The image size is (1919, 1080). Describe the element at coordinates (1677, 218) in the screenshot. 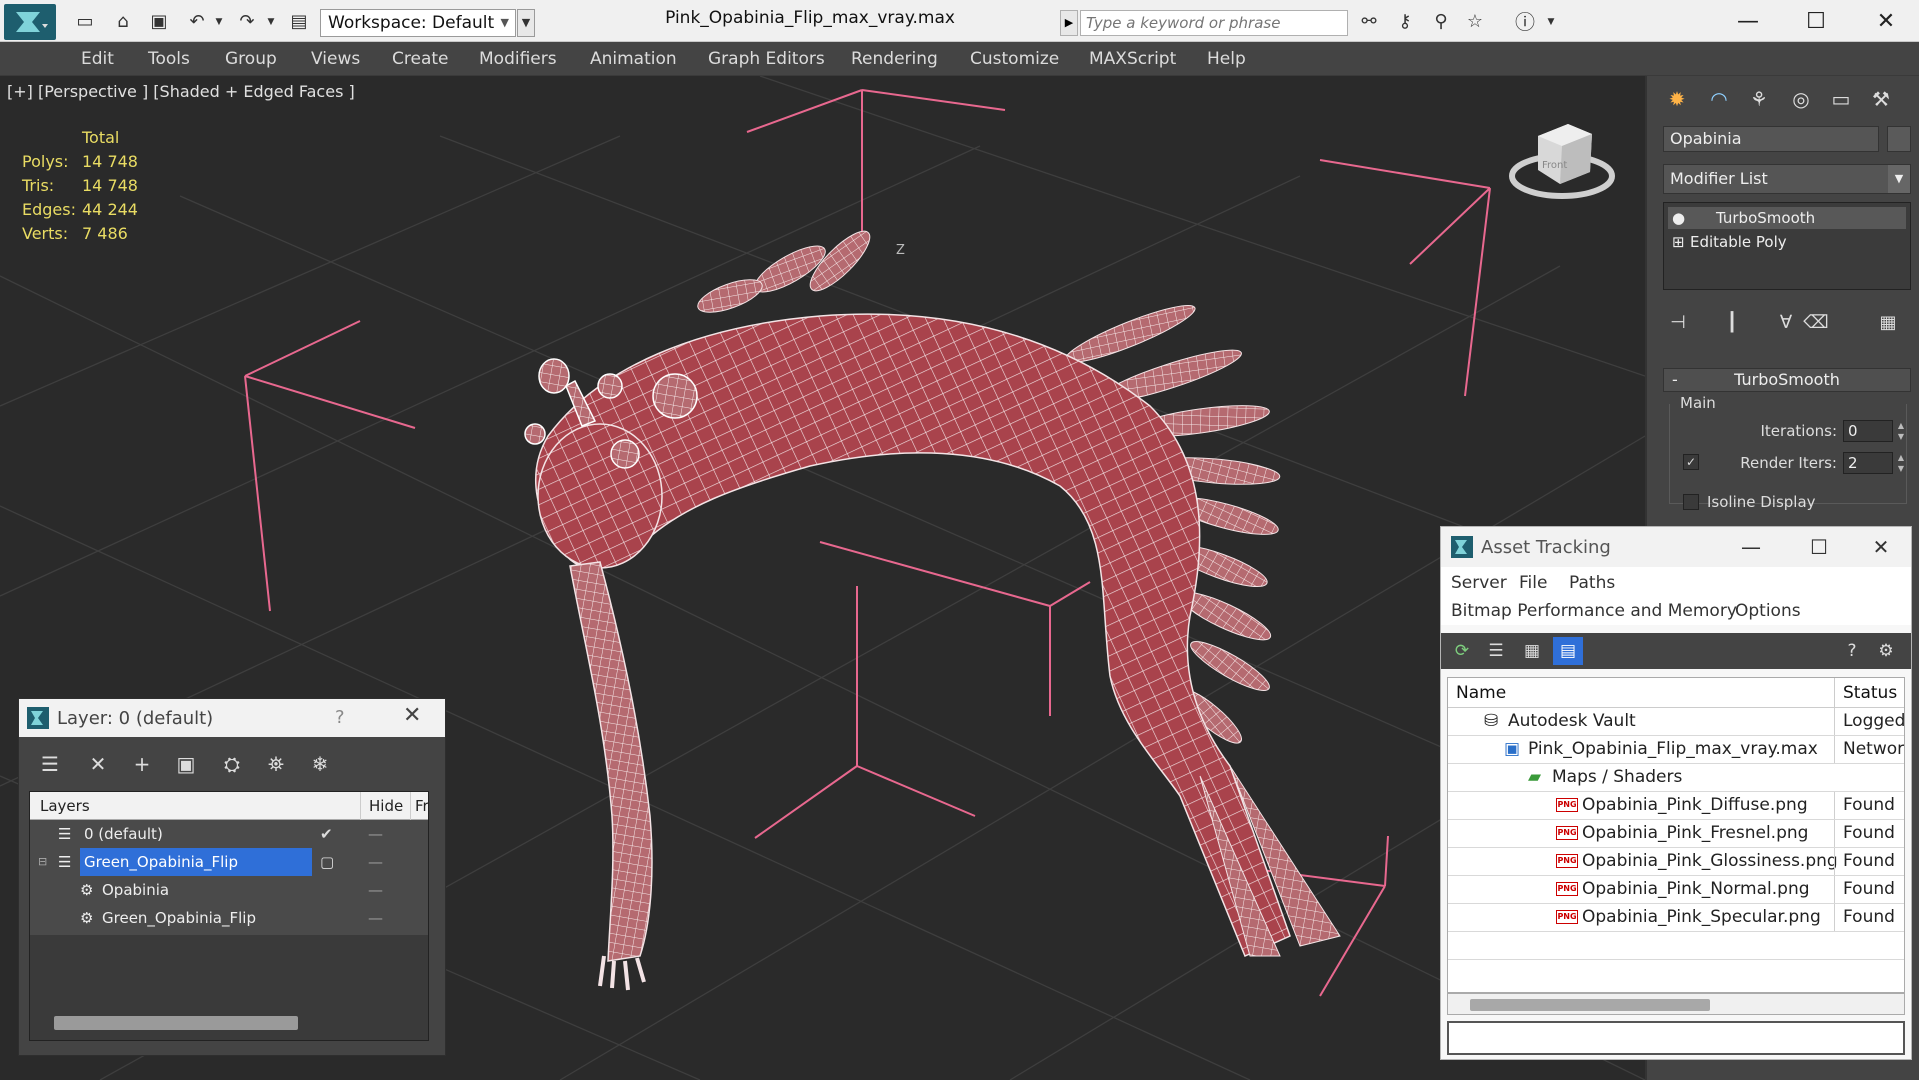

I see `lightbulb-icon: ●` at that location.